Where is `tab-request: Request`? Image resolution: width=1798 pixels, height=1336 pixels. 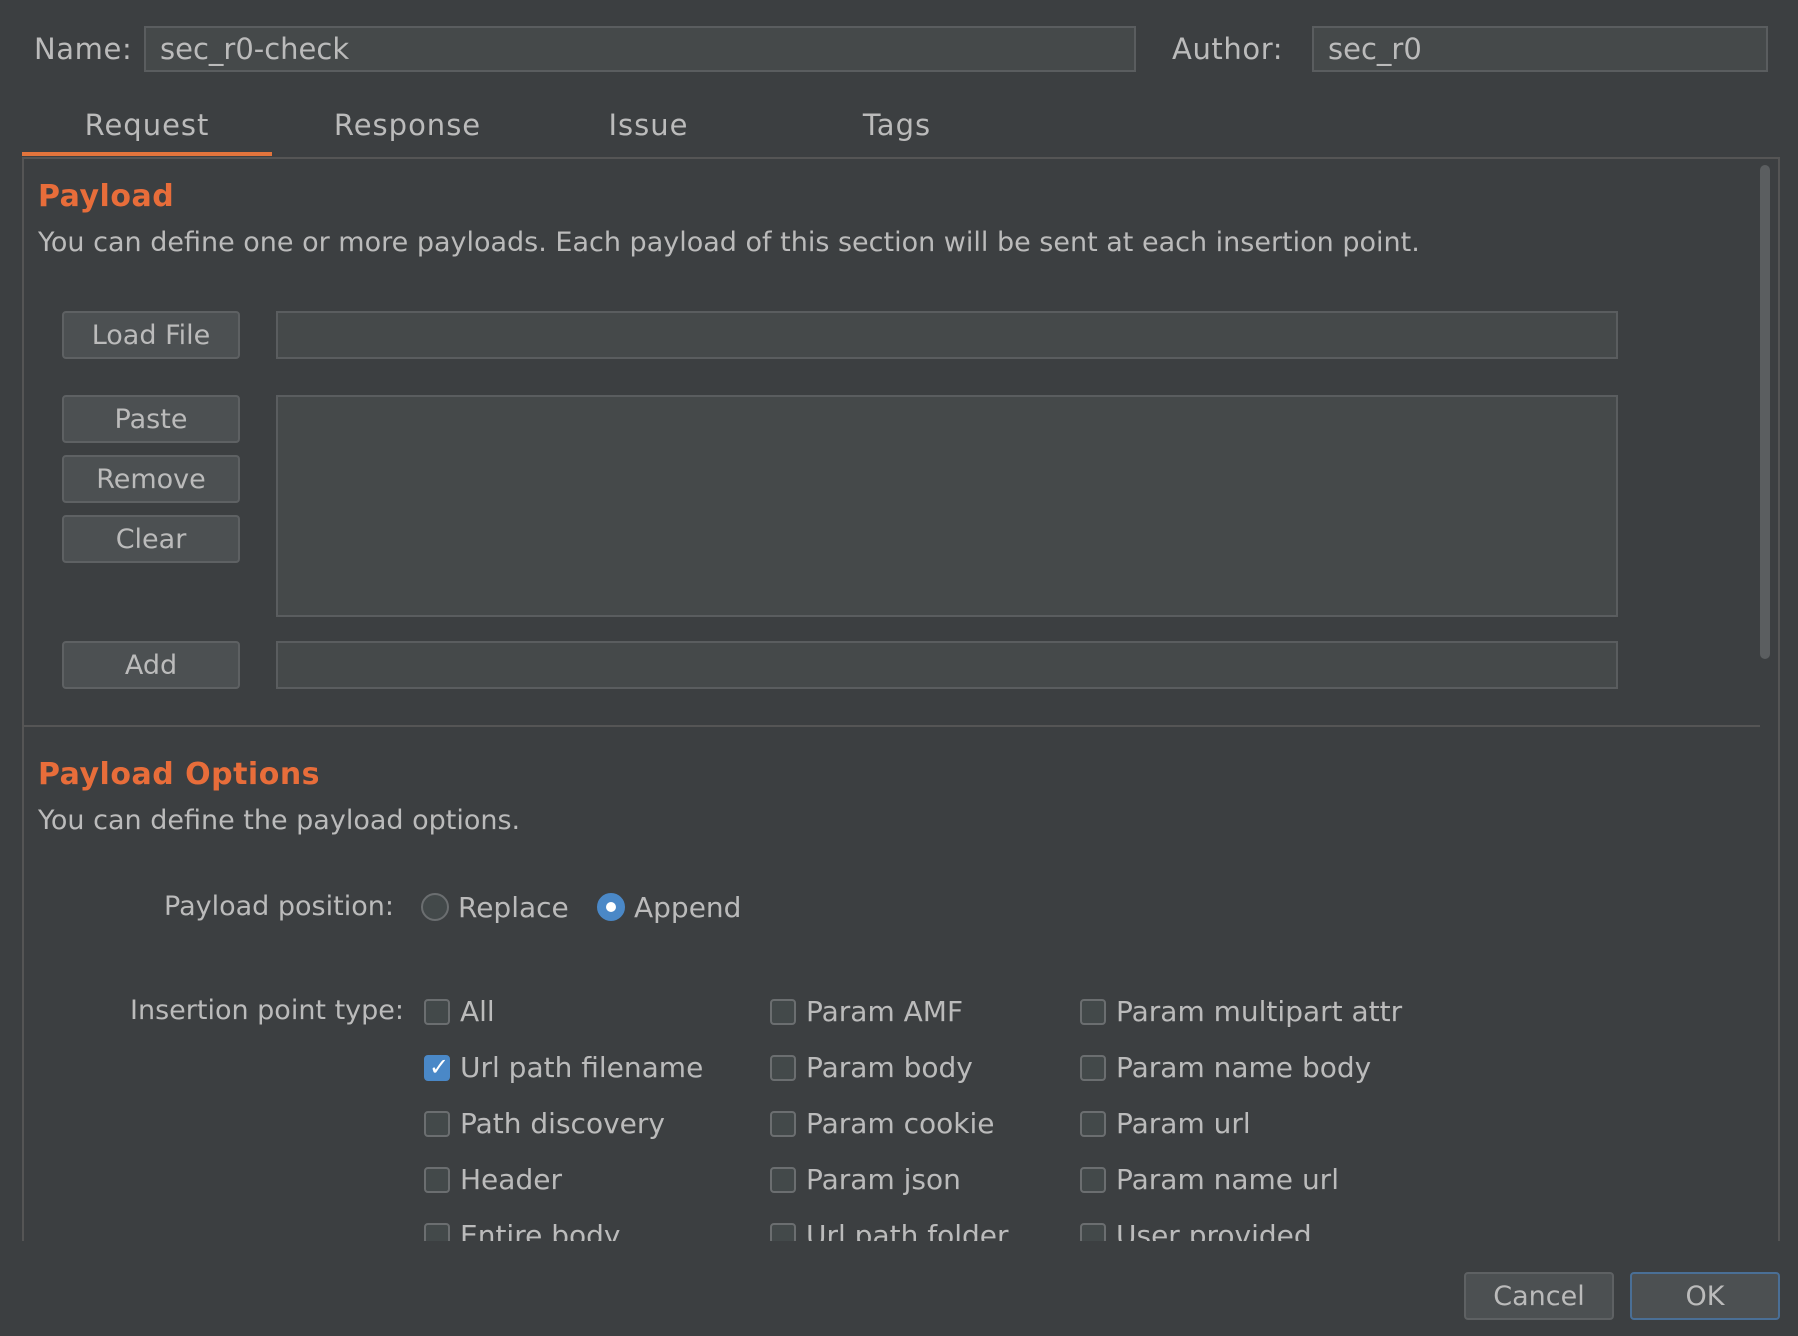 tab-request: Request is located at coordinates (147, 132).